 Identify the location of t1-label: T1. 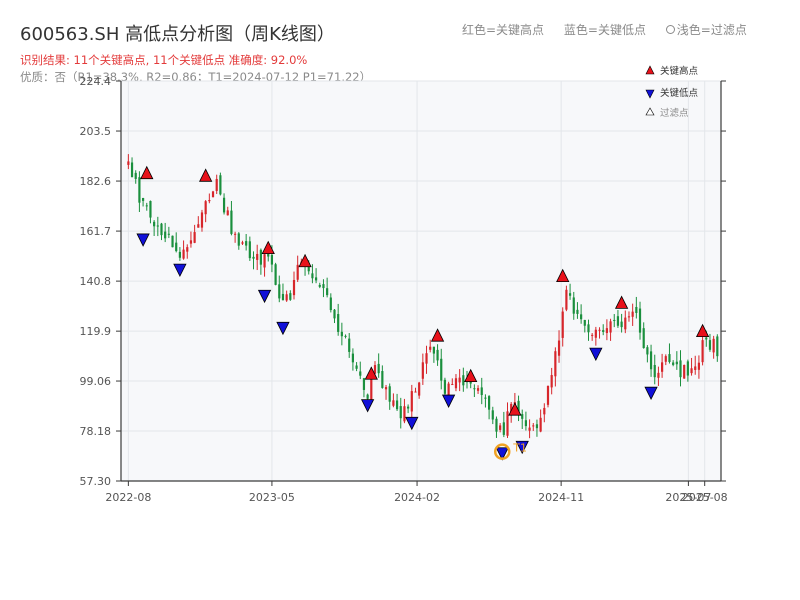
(519, 448).